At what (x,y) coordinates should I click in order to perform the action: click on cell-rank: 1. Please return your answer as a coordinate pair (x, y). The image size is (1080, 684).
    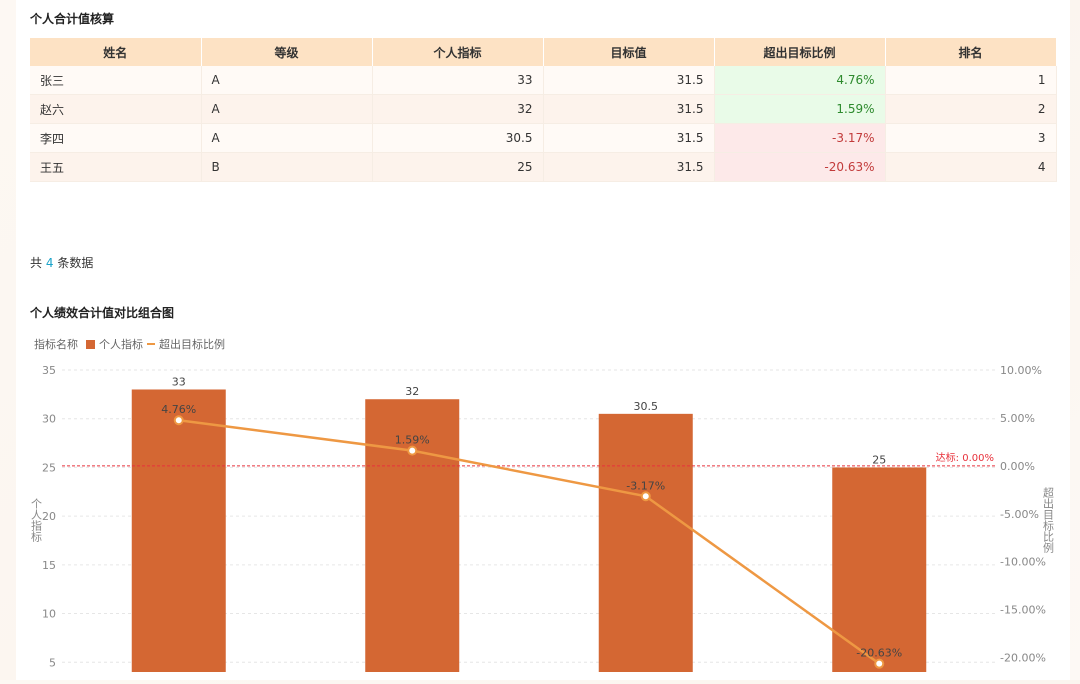
    Looking at the image, I should click on (971, 80).